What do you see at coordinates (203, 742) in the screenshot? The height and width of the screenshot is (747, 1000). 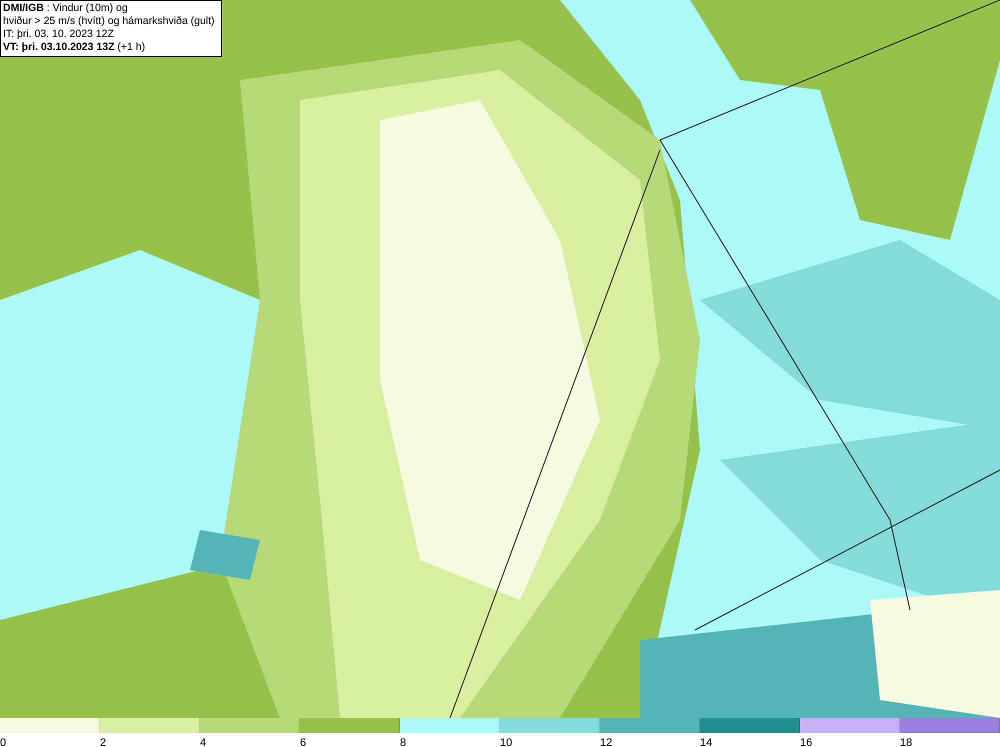 I see `scale-label: 4` at bounding box center [203, 742].